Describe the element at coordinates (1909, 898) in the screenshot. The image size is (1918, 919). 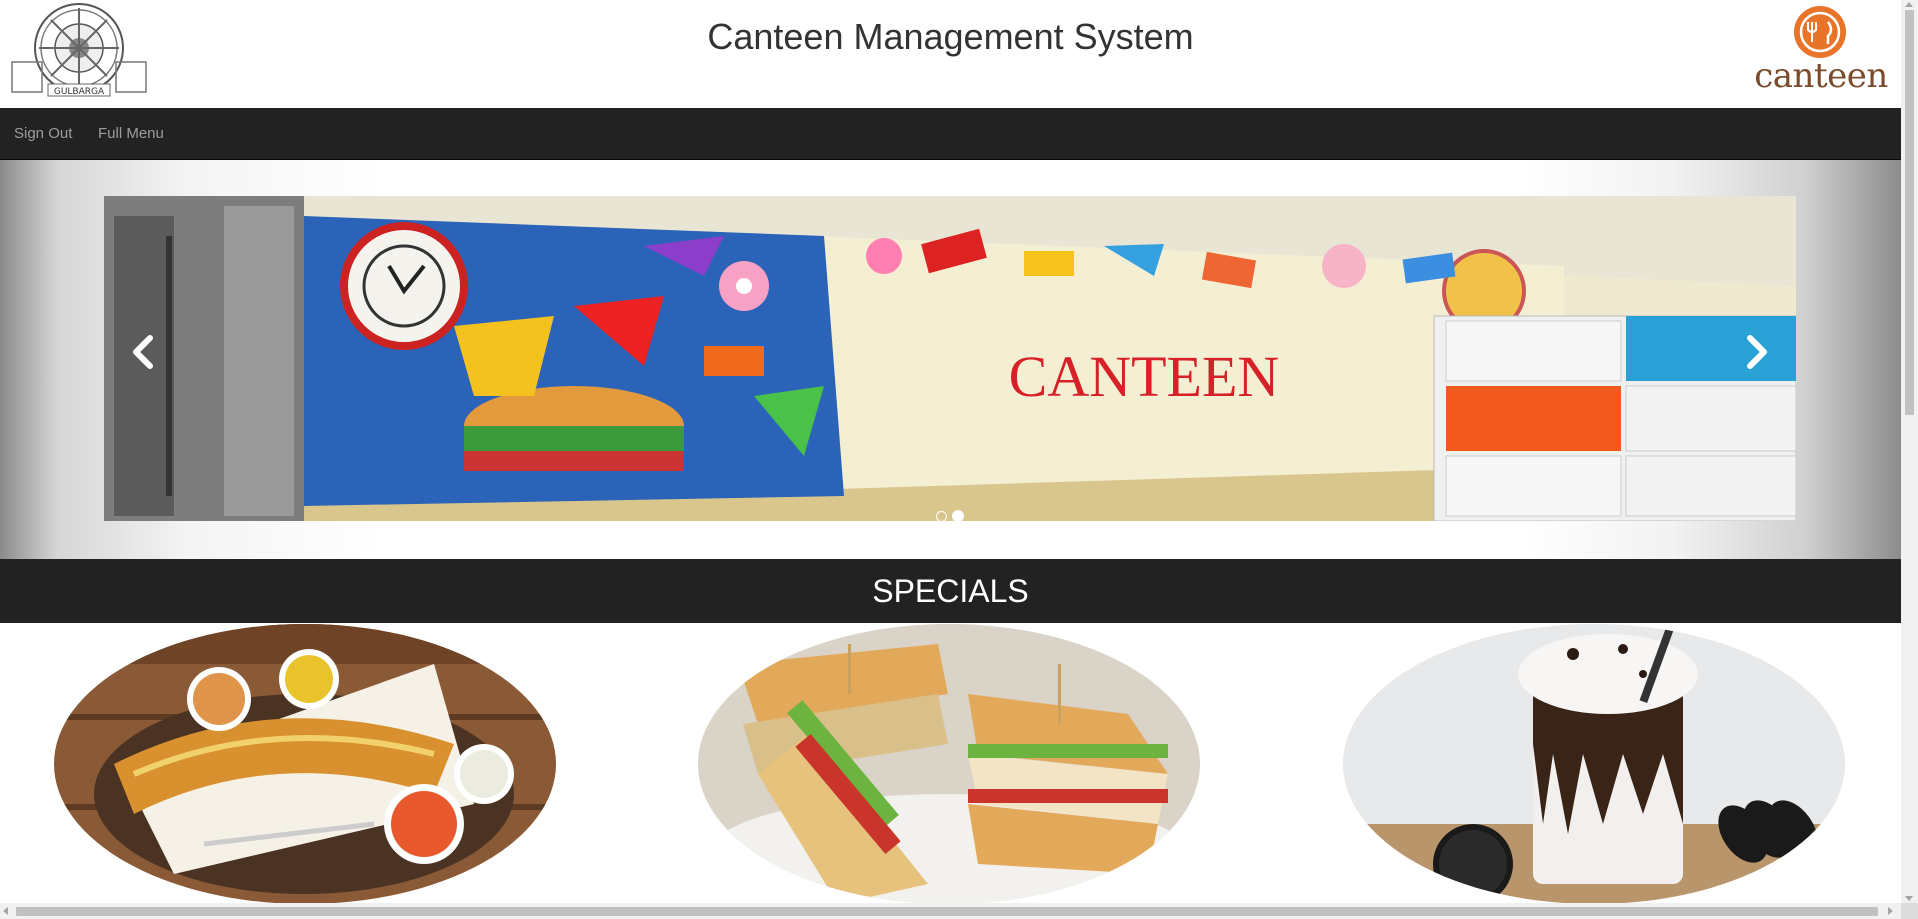
I see `scroll-down-icon` at that location.